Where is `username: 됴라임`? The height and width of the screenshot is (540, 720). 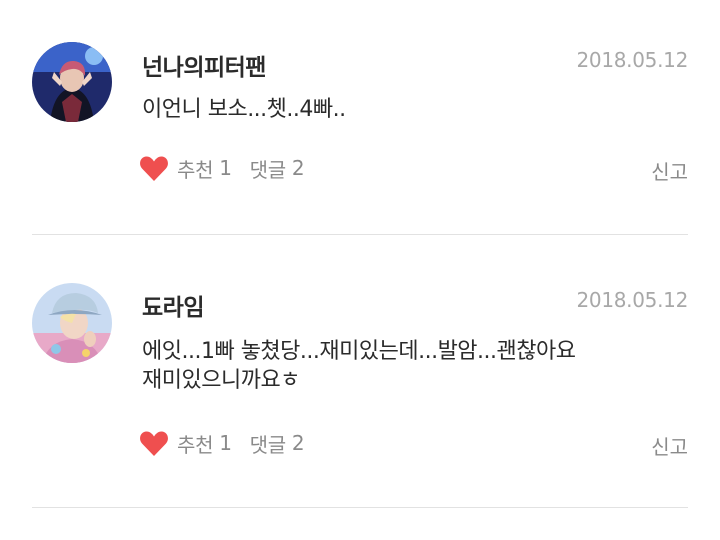 username: 됴라임 is located at coordinates (173, 305).